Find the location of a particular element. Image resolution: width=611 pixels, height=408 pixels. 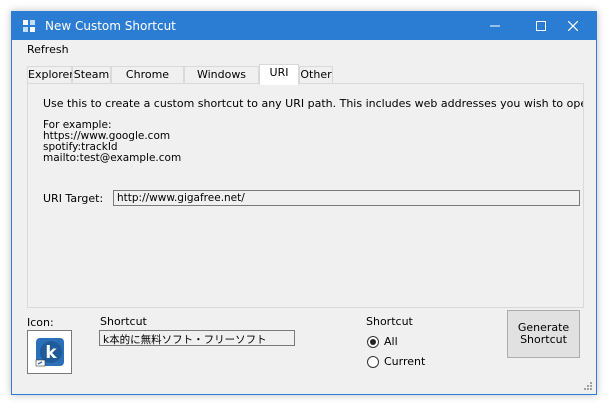

shortcut-scope-label: Shortcut is located at coordinates (389, 321).